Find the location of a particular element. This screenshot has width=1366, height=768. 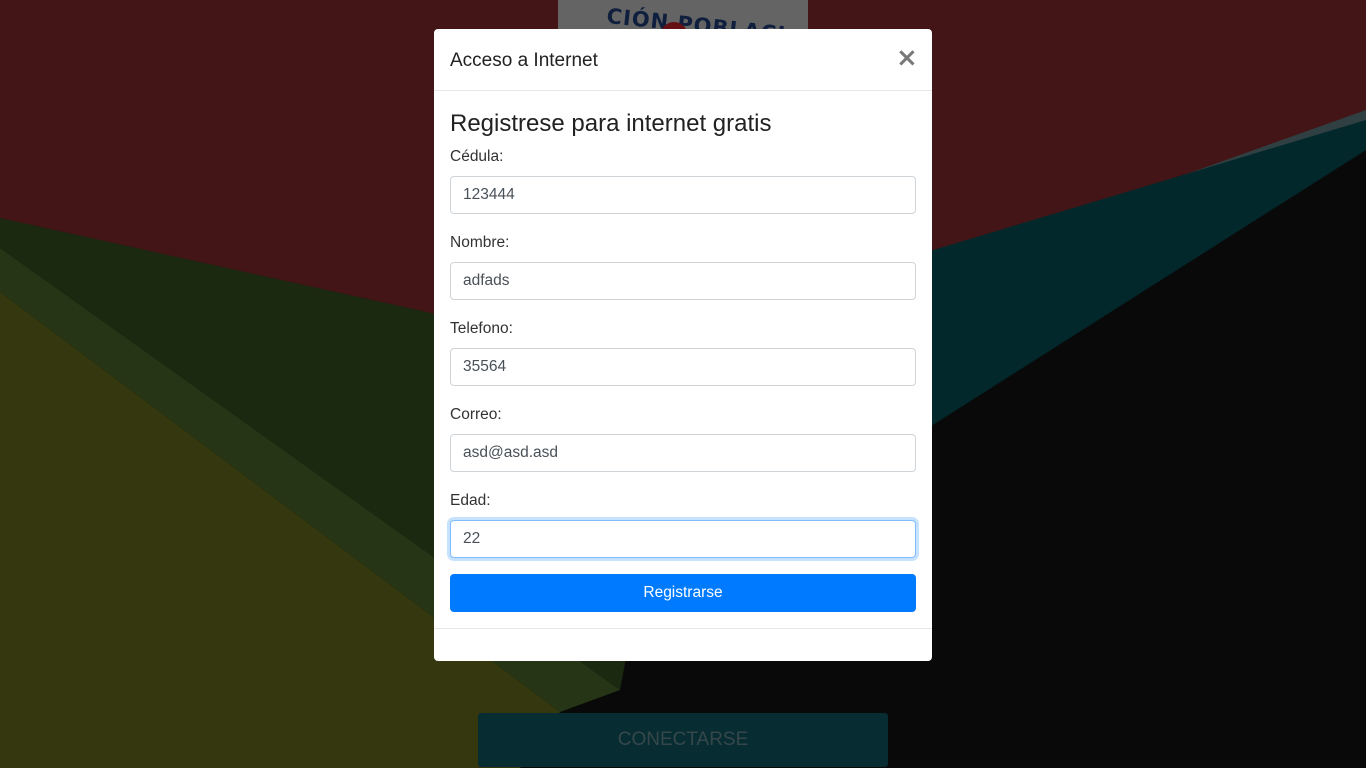

form-heading: Registrese para internet gratis is located at coordinates (611, 123).